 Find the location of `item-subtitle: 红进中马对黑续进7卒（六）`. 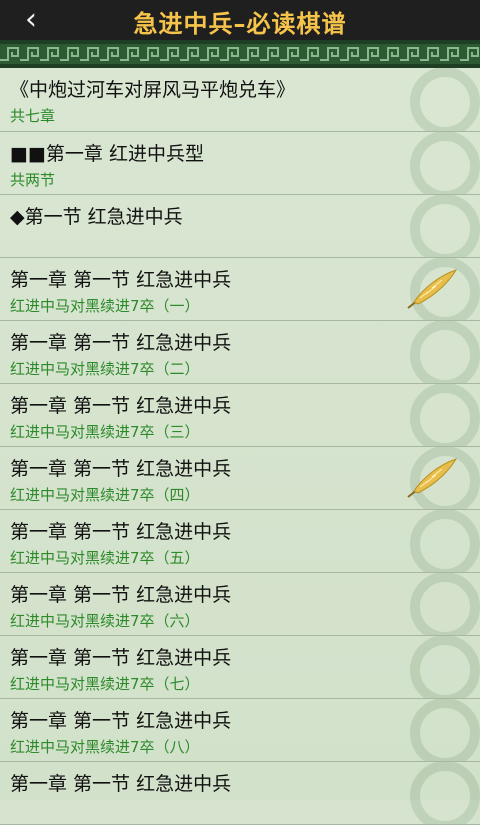

item-subtitle: 红进中马对黑续进7卒（六） is located at coordinates (105, 621).